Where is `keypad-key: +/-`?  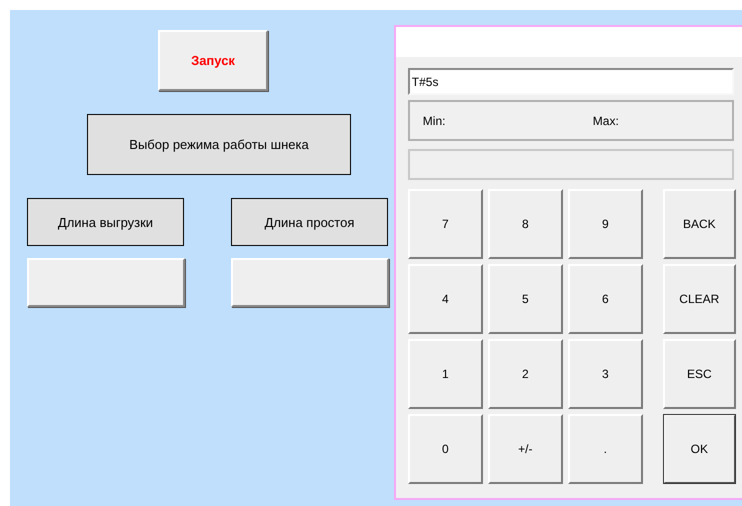 keypad-key: +/- is located at coordinates (525, 449).